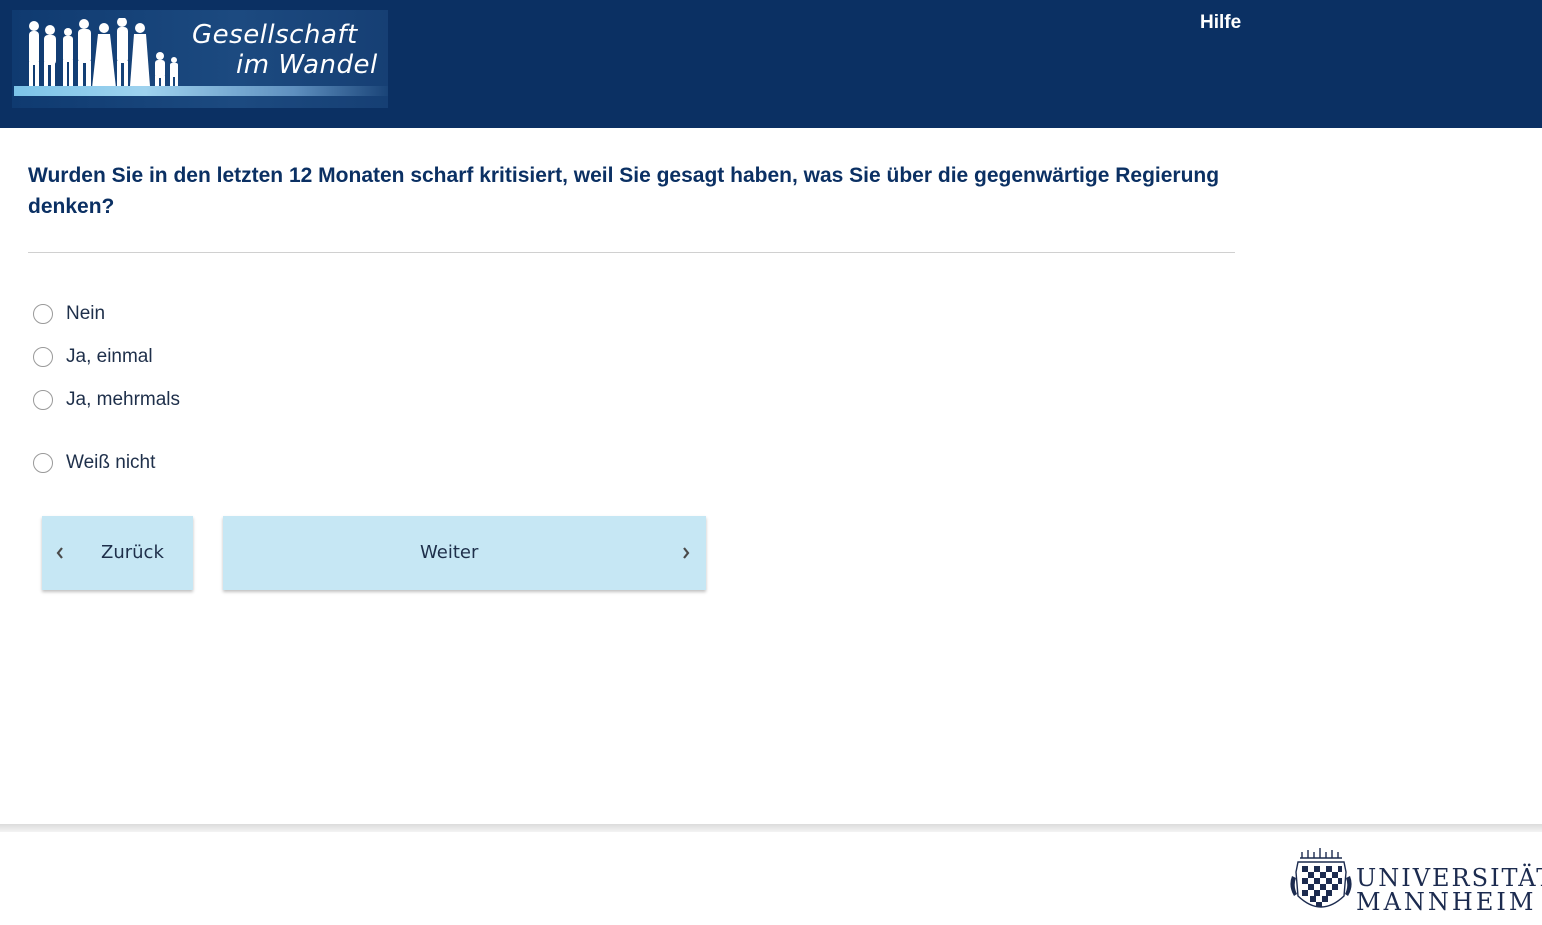 The height and width of the screenshot is (925, 1542). Describe the element at coordinates (132, 552) in the screenshot. I see `back-button-label: Zurück` at that location.